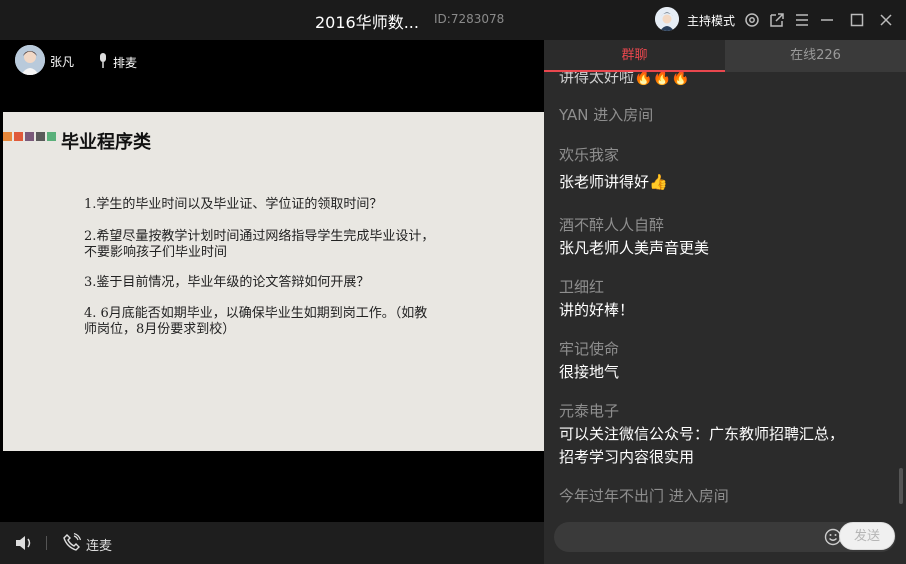 The height and width of the screenshot is (564, 906). What do you see at coordinates (627, 457) in the screenshot?
I see `chat-message-text: 招考学习内容很实用` at bounding box center [627, 457].